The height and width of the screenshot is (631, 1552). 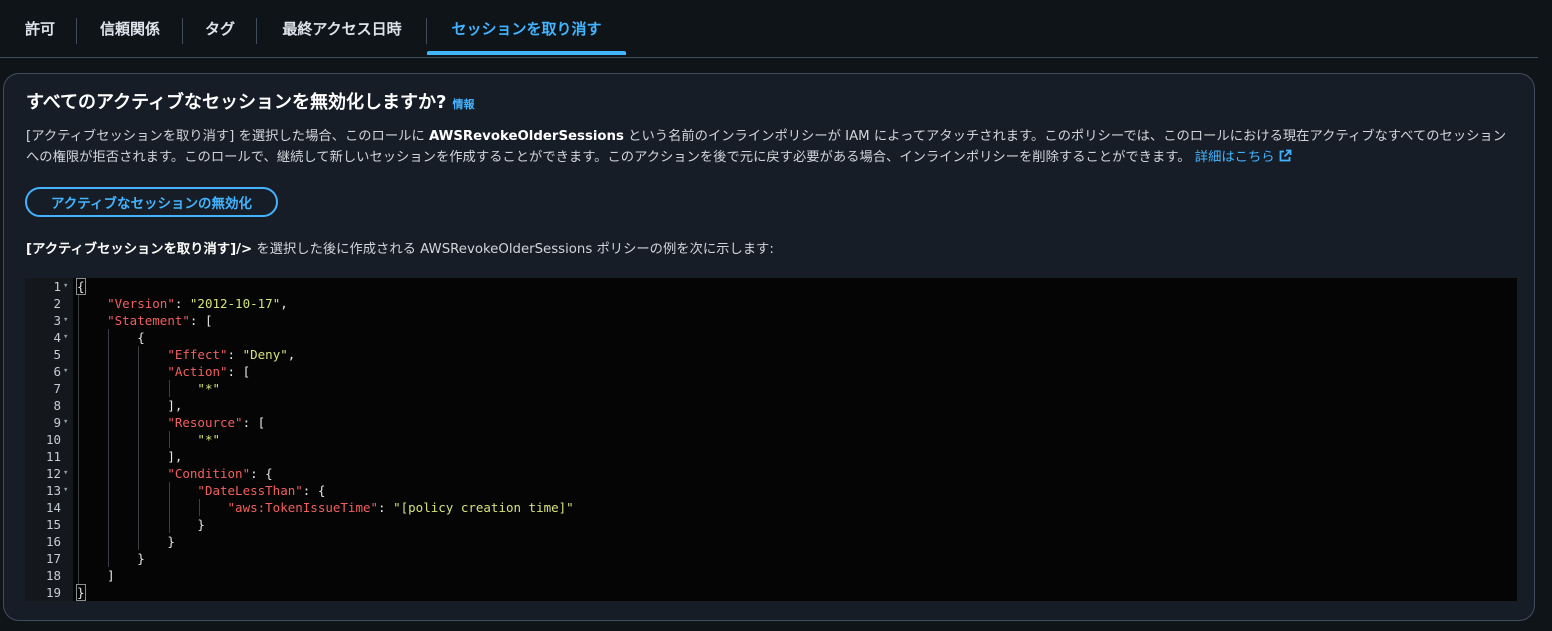 What do you see at coordinates (53, 541) in the screenshot?
I see `line-number: 16` at bounding box center [53, 541].